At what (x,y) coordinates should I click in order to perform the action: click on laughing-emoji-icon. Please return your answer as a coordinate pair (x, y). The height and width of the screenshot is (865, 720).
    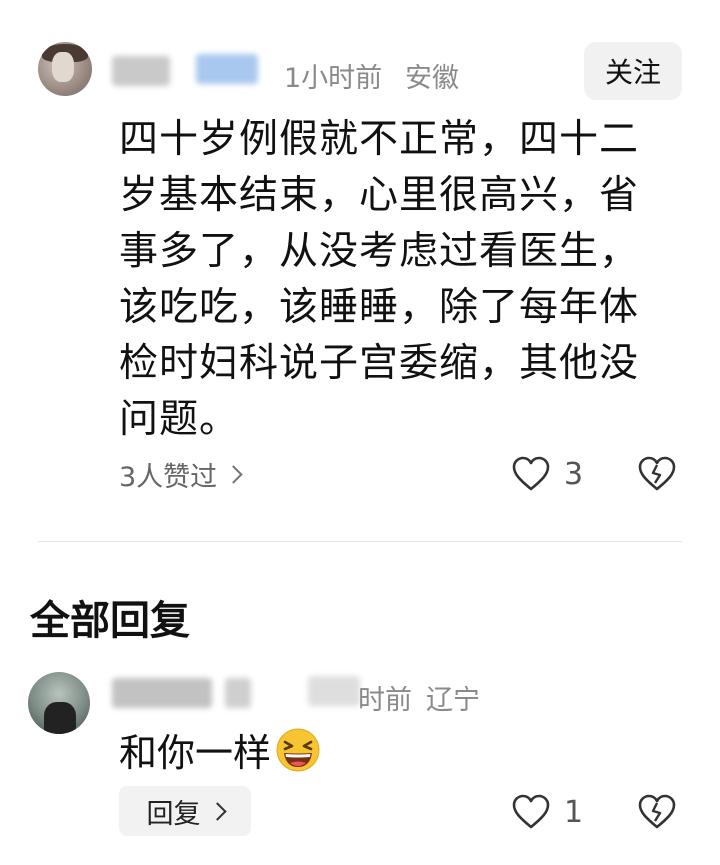
    Looking at the image, I should click on (298, 749).